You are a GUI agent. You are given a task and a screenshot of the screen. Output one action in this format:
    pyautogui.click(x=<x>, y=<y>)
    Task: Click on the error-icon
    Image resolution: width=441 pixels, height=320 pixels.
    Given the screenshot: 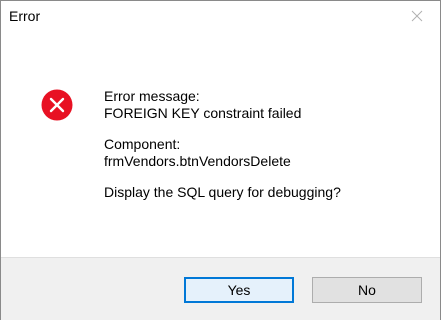 What is the action you would take?
    pyautogui.click(x=57, y=105)
    